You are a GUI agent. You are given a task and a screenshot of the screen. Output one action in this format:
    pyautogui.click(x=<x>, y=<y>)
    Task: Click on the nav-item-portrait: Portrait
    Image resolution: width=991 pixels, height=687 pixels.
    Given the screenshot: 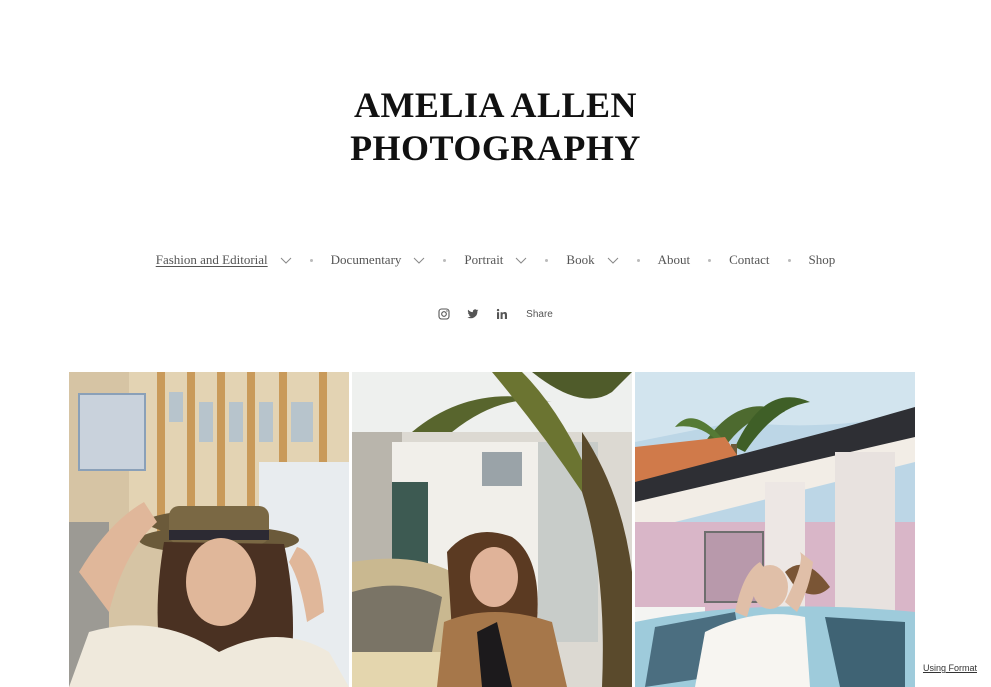 What is the action you would take?
    pyautogui.click(x=495, y=260)
    